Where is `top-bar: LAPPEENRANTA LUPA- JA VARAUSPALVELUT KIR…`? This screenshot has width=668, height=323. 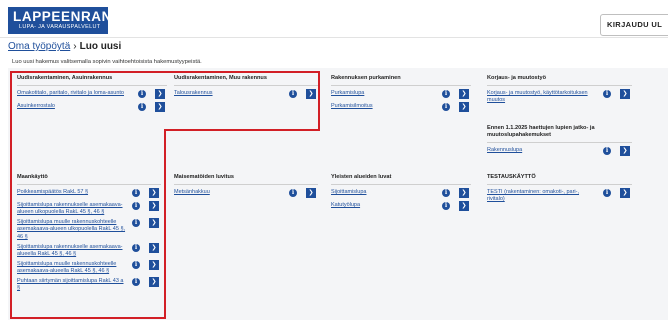 top-bar: LAPPEENRANTA LUPA- JA VARAUSPALVELUT KIR… is located at coordinates (334, 19).